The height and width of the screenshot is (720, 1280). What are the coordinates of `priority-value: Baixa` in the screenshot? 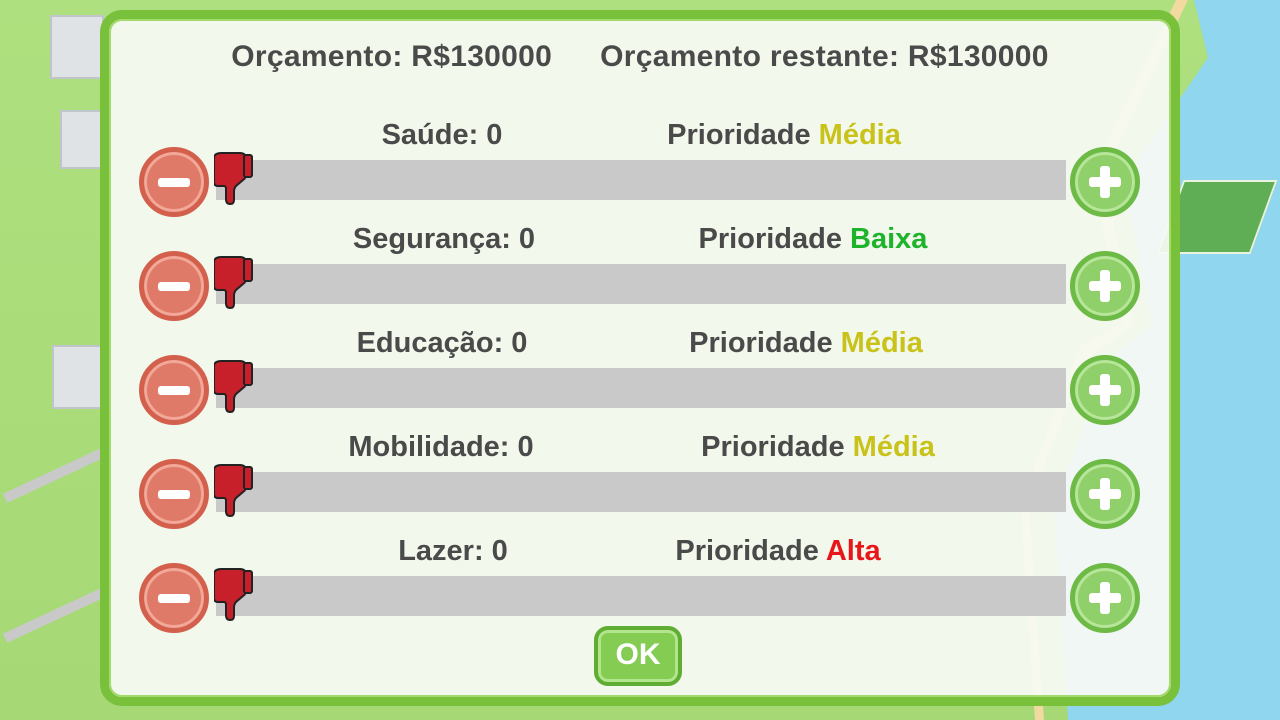 It's located at (889, 239).